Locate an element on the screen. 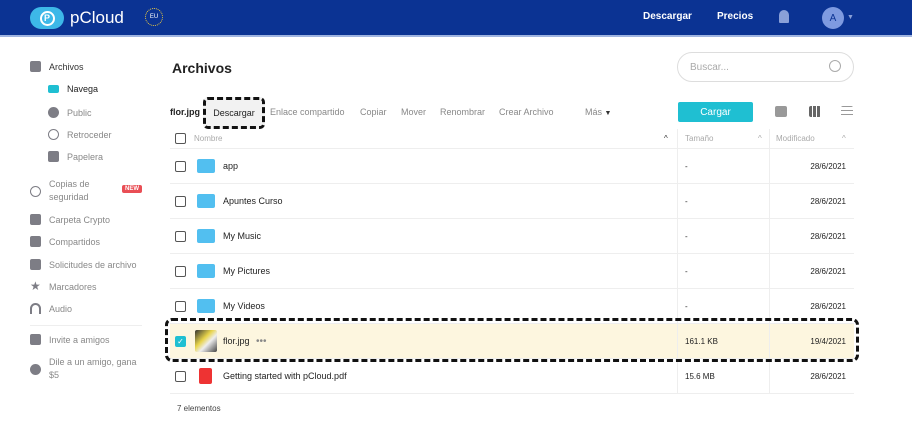 Image resolution: width=912 pixels, height=434 pixels. table-row: My Pictures - 28/6/2021 is located at coordinates (512, 271).